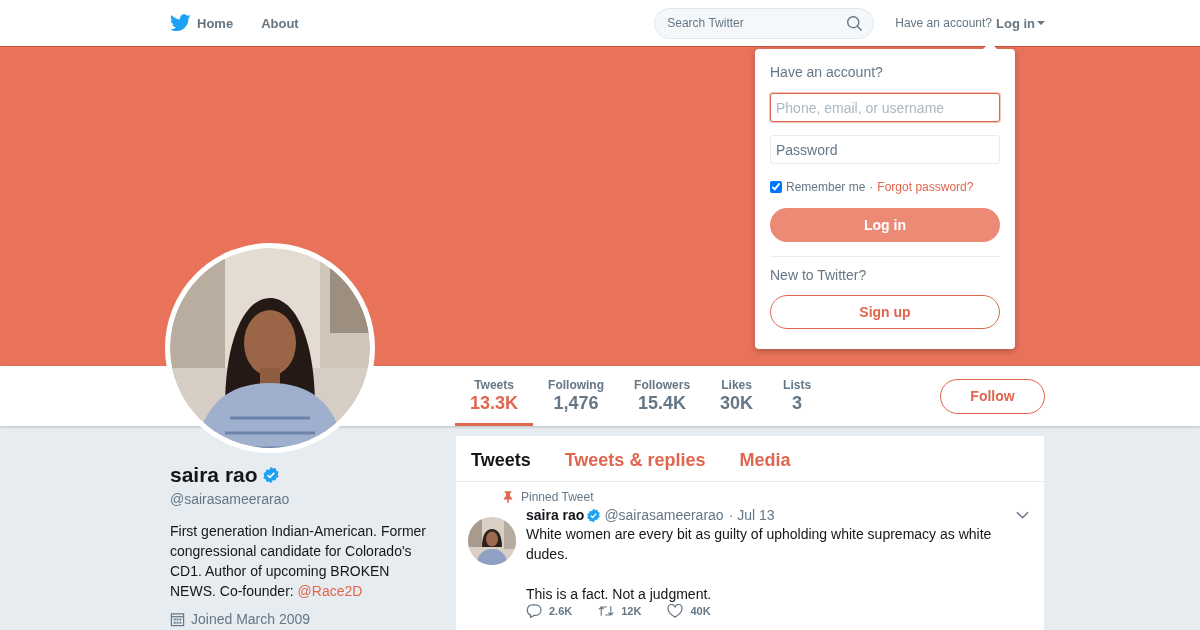 The width and height of the screenshot is (1200, 630). What do you see at coordinates (280, 23) in the screenshot?
I see `nav-link: About` at bounding box center [280, 23].